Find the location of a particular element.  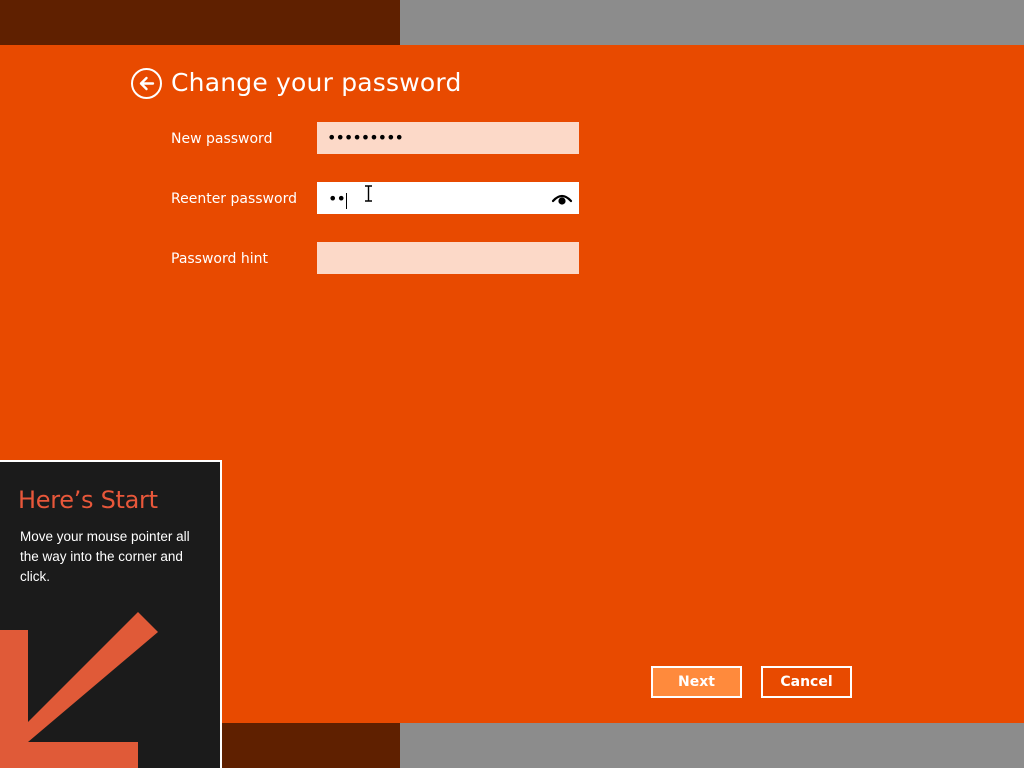

reenter-password-field: •• is located at coordinates (448, 198).